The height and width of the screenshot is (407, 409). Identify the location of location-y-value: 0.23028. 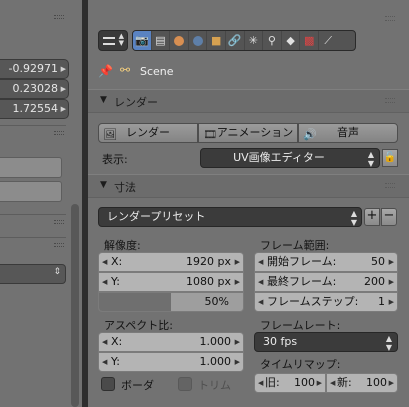
(35, 88).